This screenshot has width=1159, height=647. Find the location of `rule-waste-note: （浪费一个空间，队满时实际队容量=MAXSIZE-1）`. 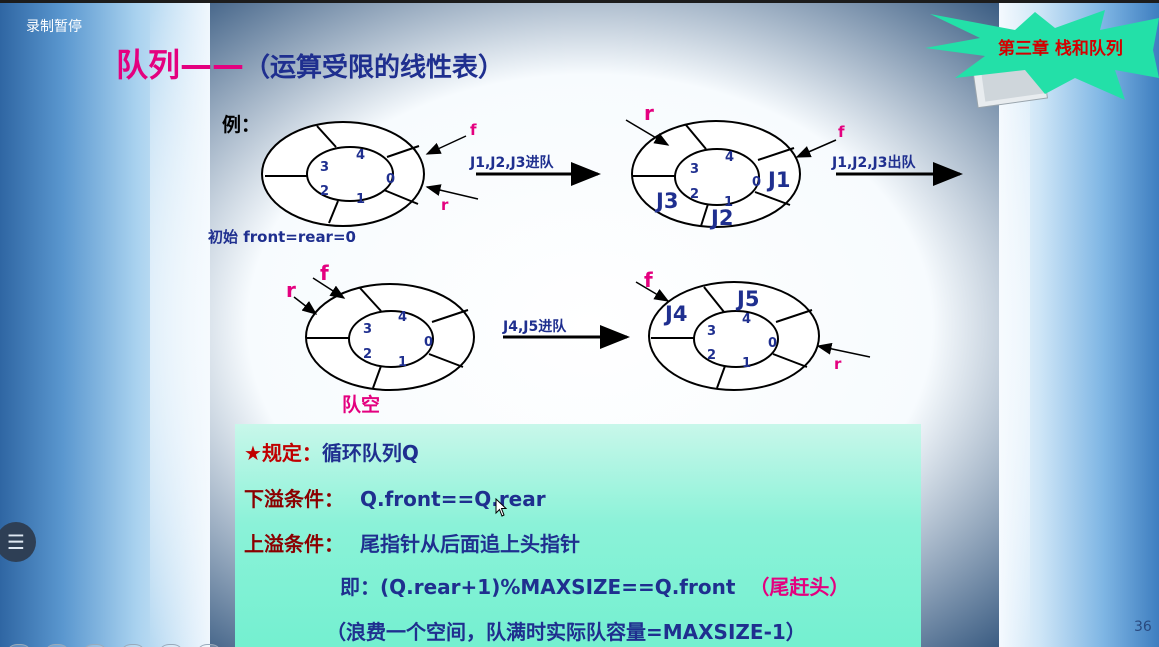

rule-waste-note: （浪费一个空间，队满时实际队容量=MAXSIZE-1） is located at coordinates (566, 630).